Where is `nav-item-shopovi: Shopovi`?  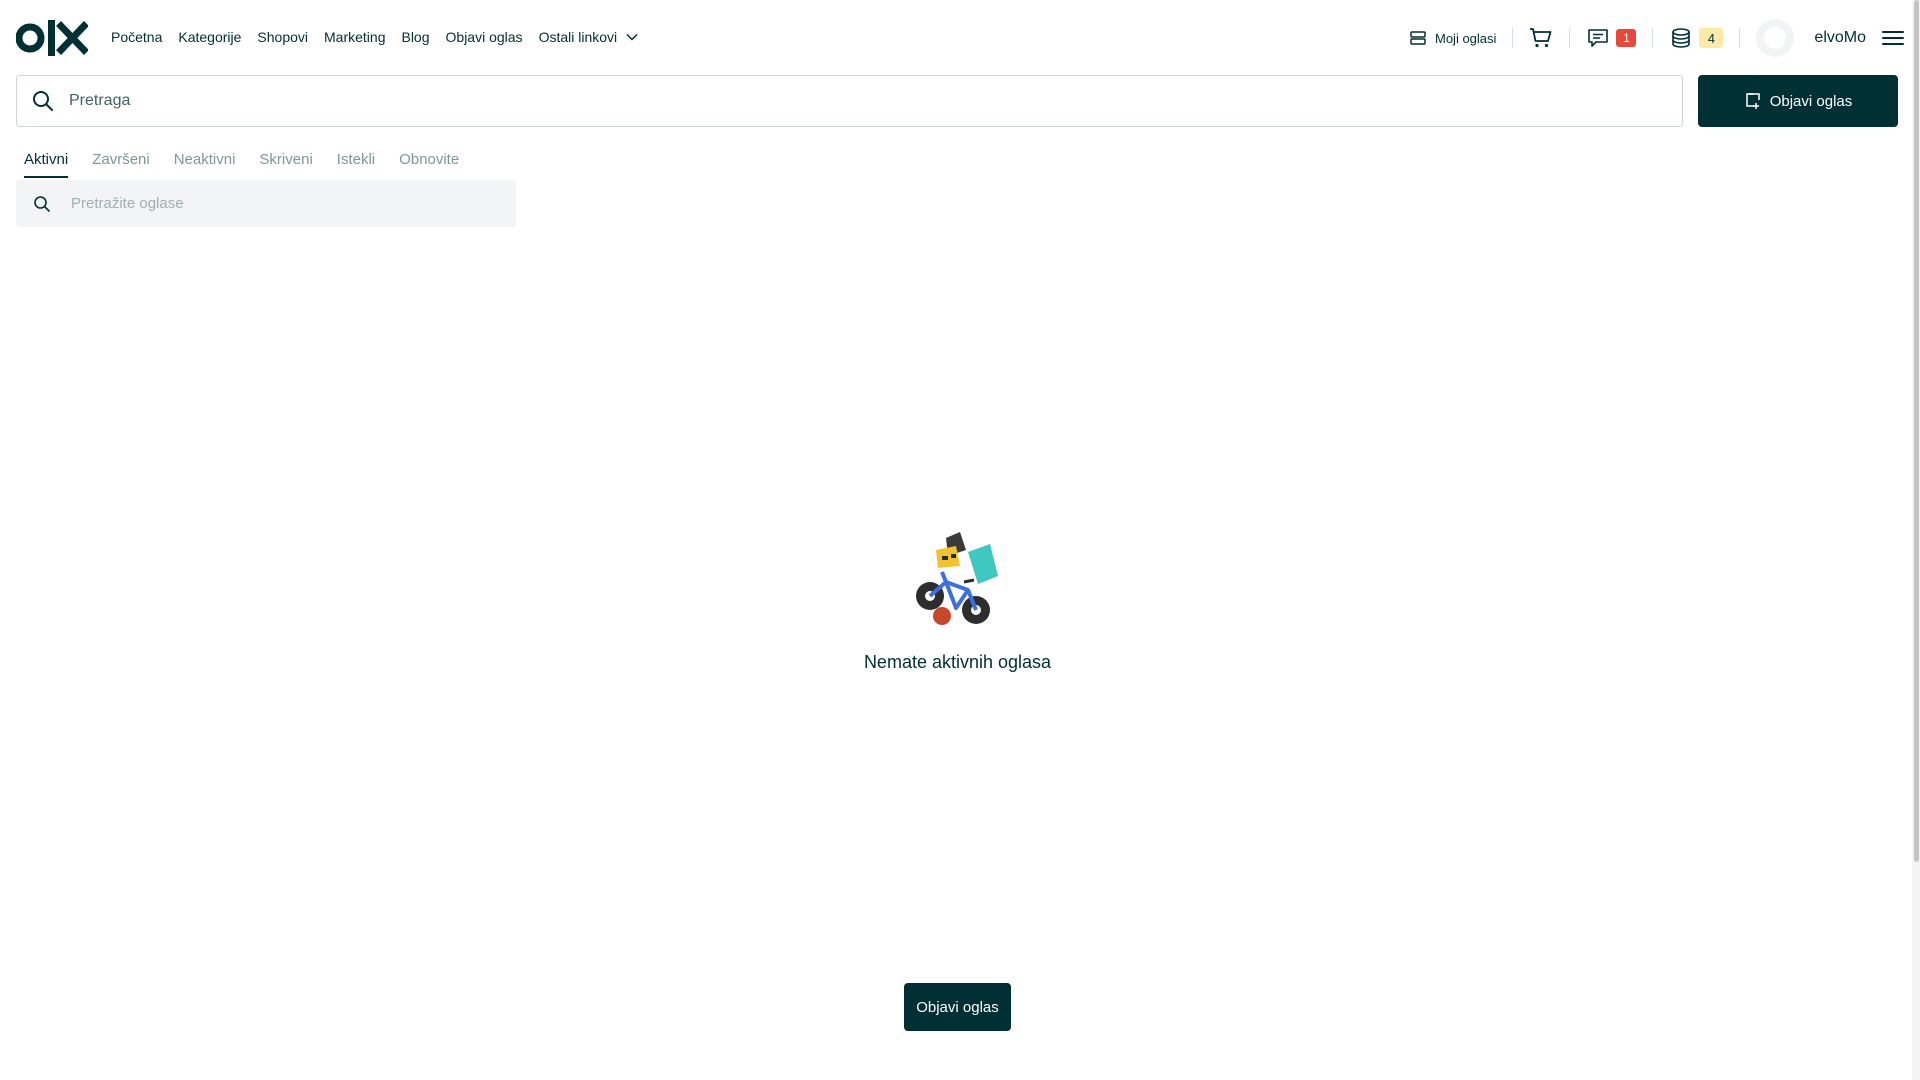 nav-item-shopovi: Shopovi is located at coordinates (282, 37).